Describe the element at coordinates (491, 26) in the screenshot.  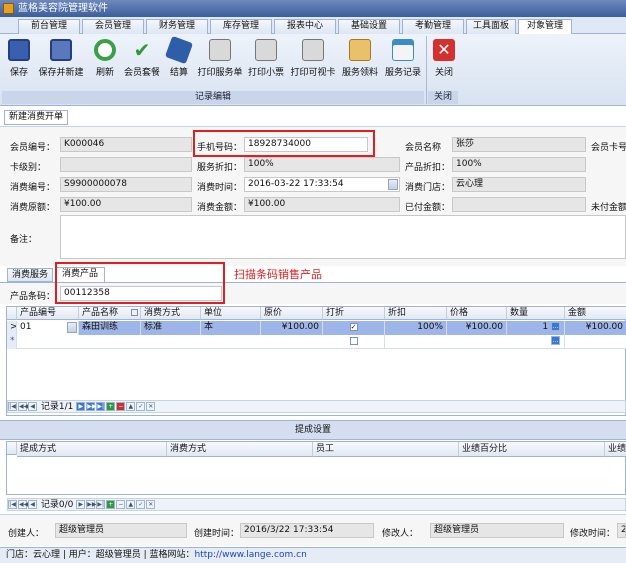
I see `tab-tools: 工具面板` at that location.